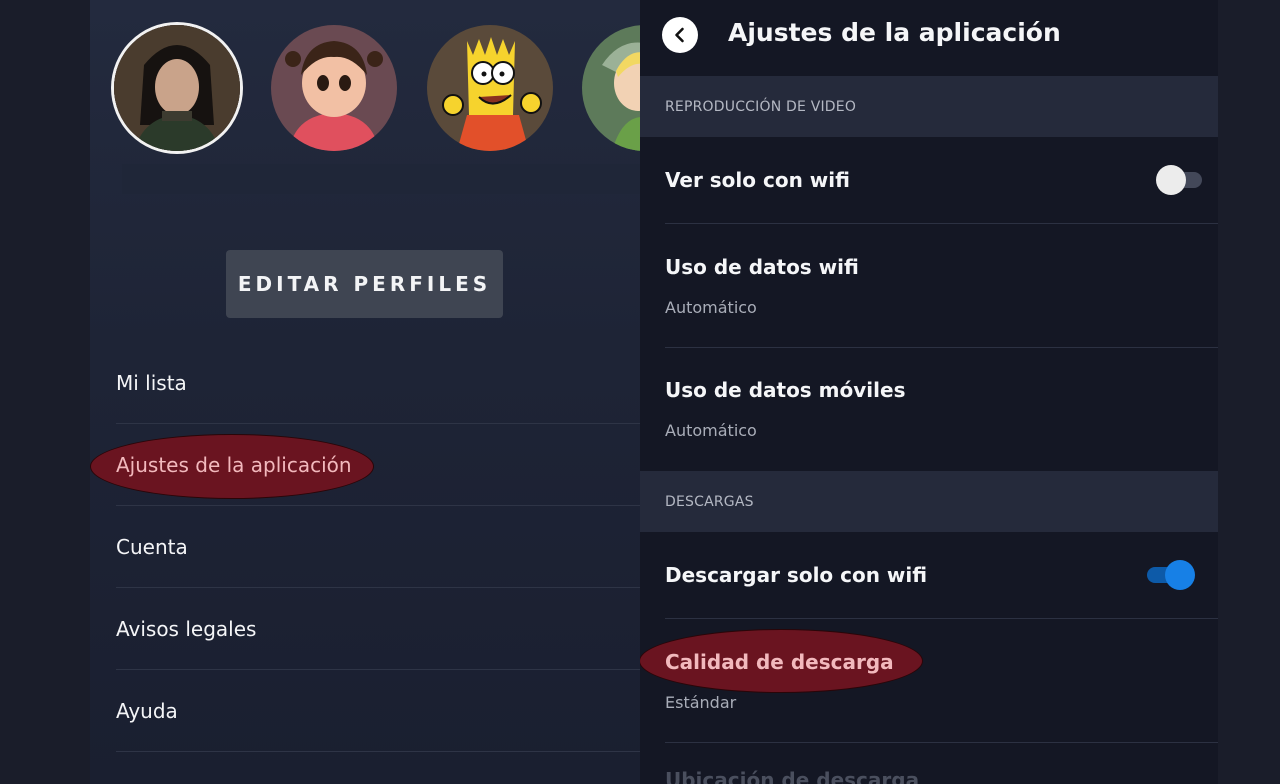  I want to click on section-header-video: REPRODUCCIÓN DE VIDEO, so click(929, 106).